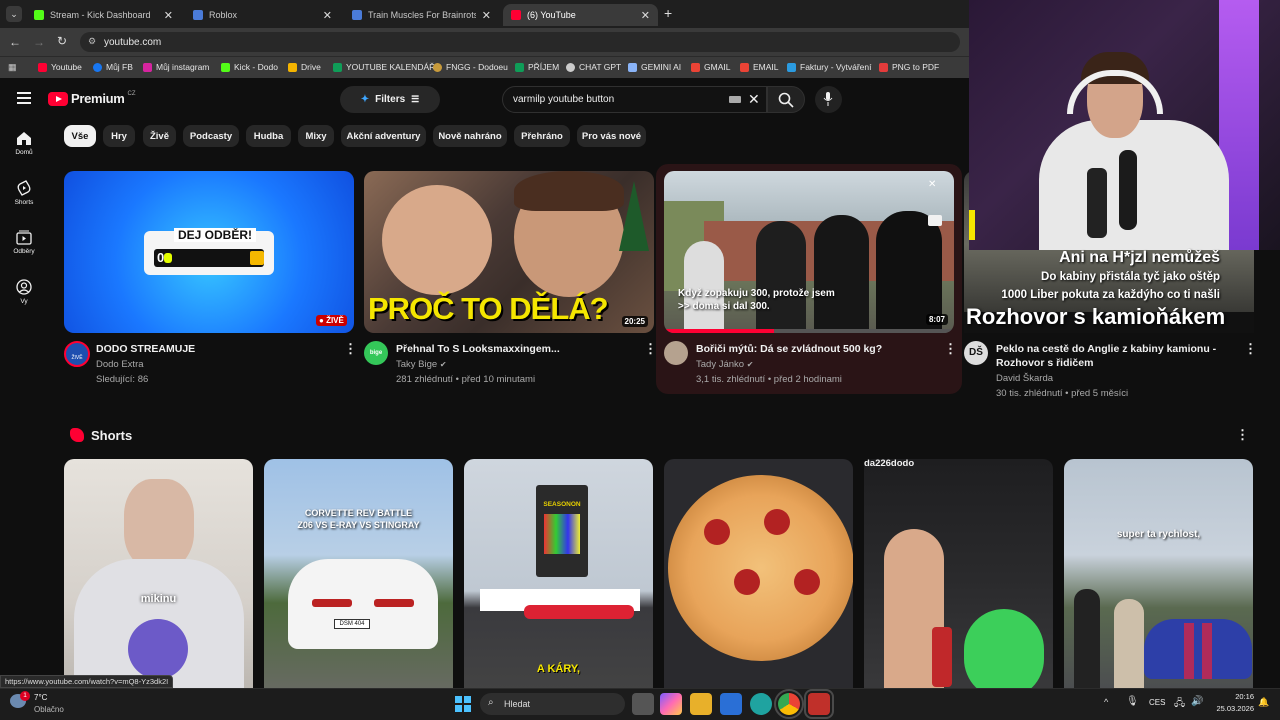 Image resolution: width=1280 pixels, height=720 pixels. I want to click on bookmark-gmail: GMAIL, so click(710, 67).